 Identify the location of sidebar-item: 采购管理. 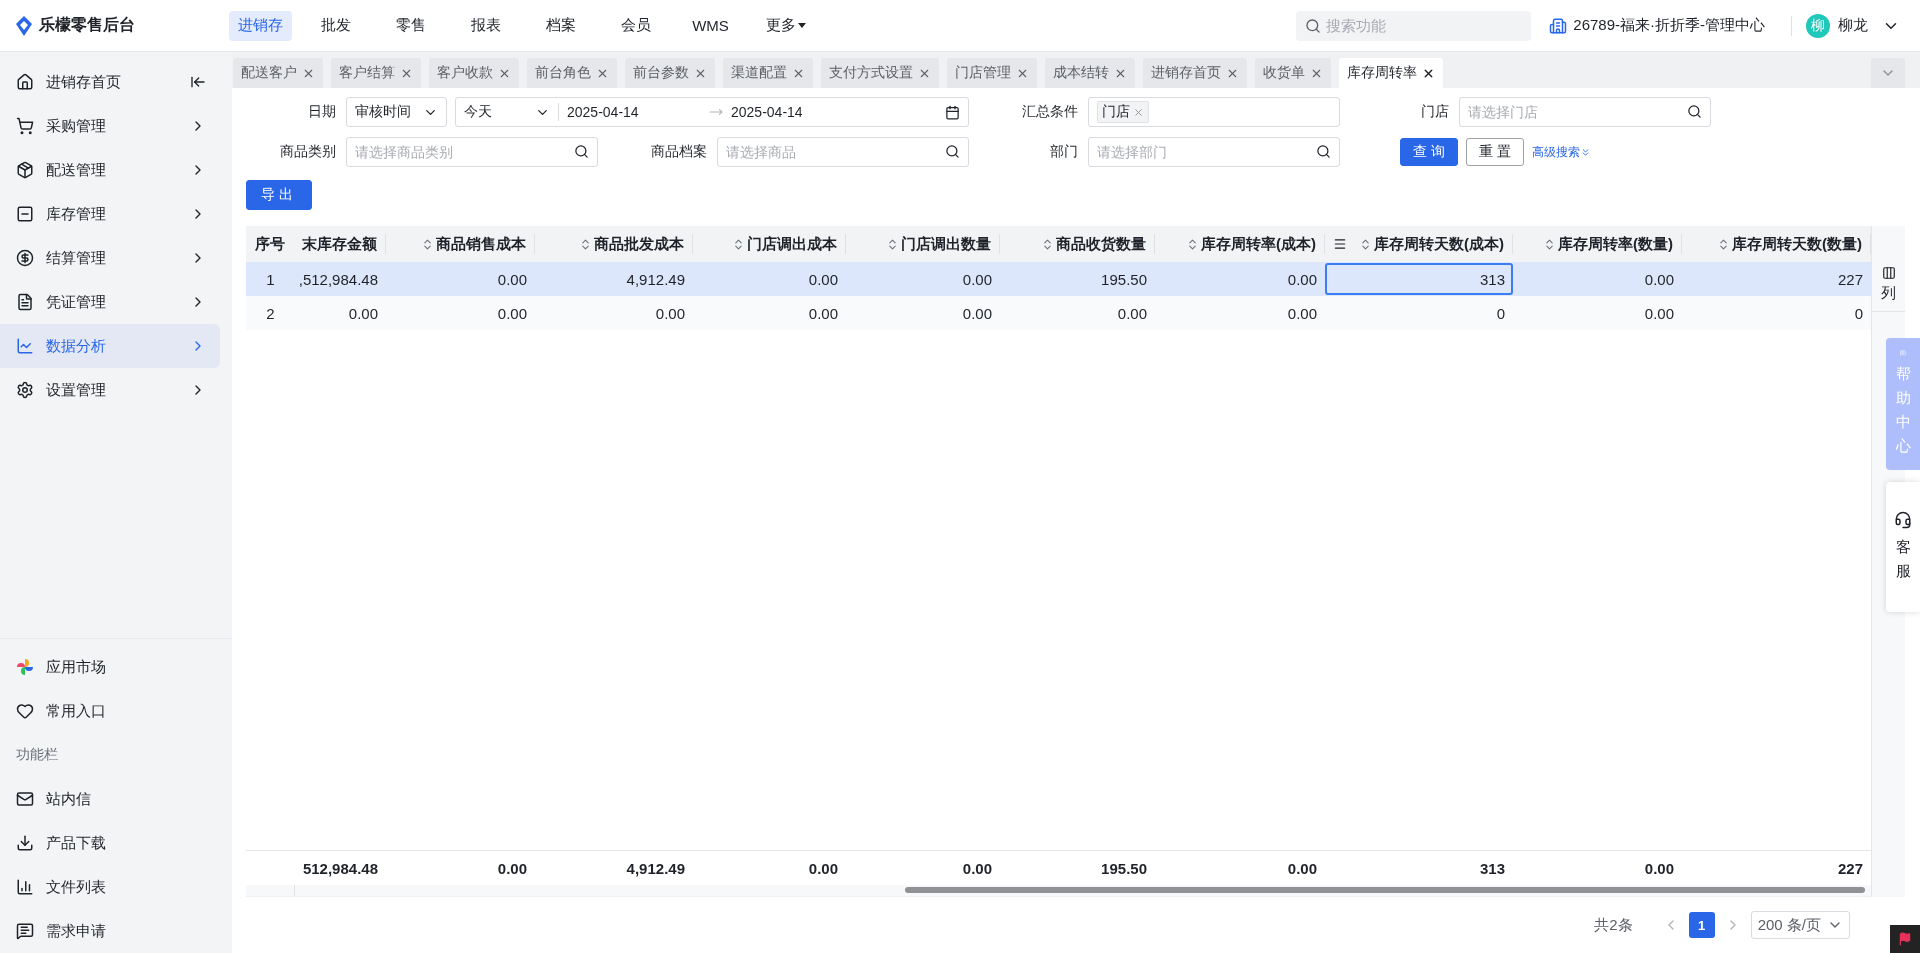
(110, 126).